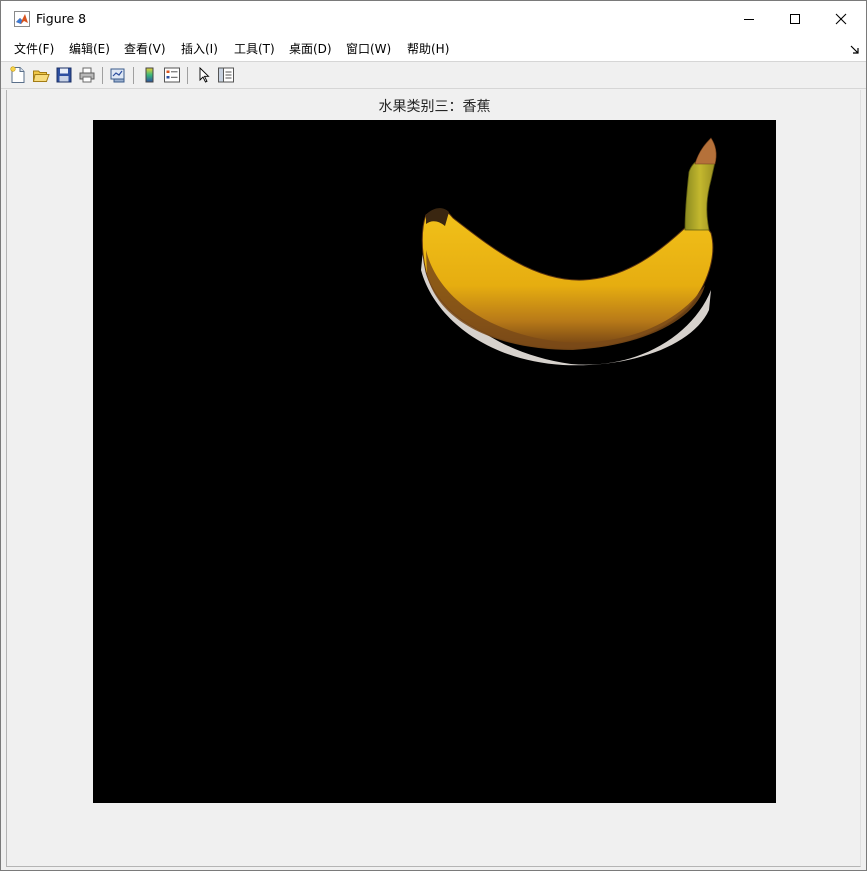  I want to click on insert-colorbar-icon, so click(150, 75).